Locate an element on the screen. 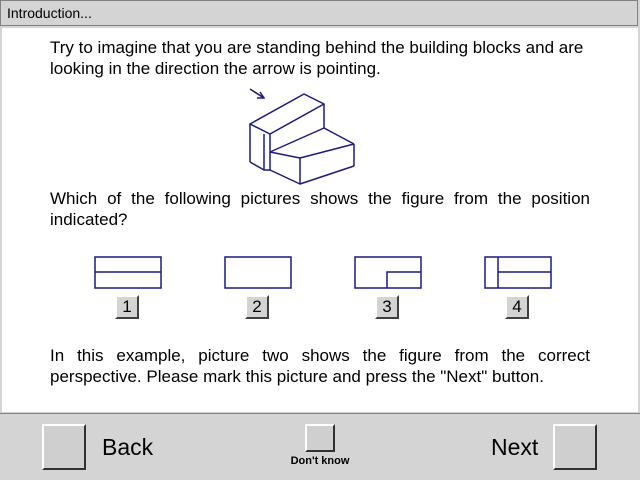  option-4-button: 4 is located at coordinates (517, 307).